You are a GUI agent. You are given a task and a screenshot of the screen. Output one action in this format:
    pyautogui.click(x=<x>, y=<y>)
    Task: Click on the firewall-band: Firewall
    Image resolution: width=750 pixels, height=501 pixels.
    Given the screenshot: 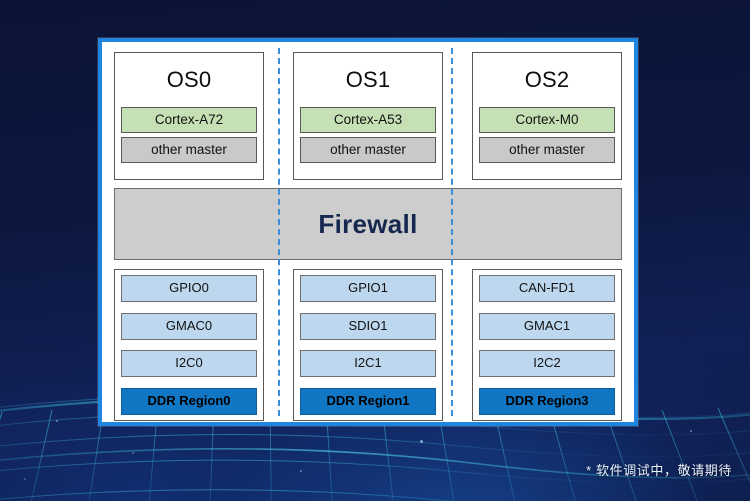 What is the action you would take?
    pyautogui.click(x=368, y=224)
    